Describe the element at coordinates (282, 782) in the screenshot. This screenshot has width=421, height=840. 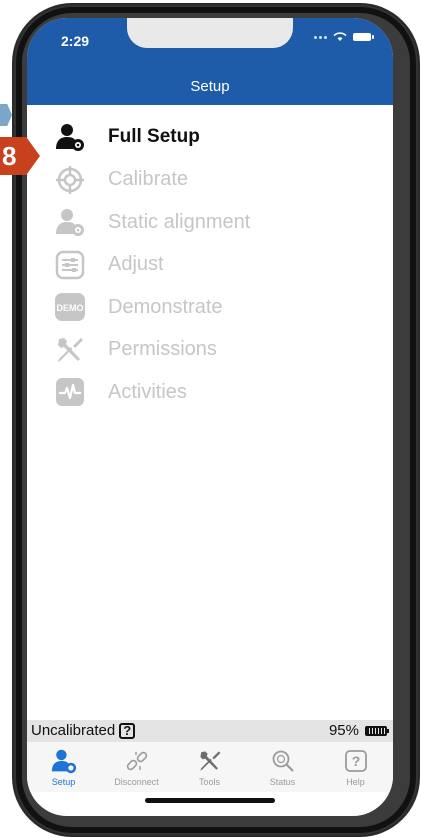
I see `tab-label: Status` at that location.